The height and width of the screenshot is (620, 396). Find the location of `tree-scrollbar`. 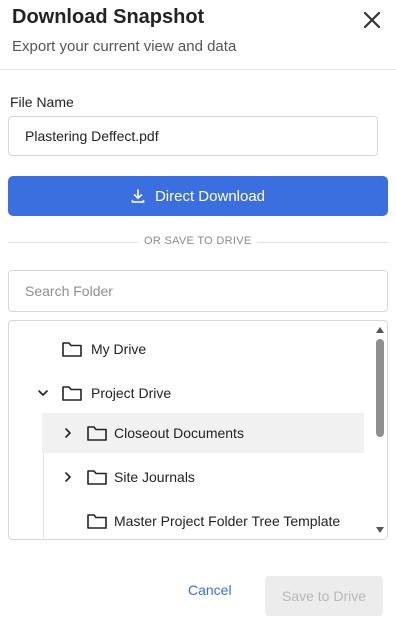

tree-scrollbar is located at coordinates (380, 430).